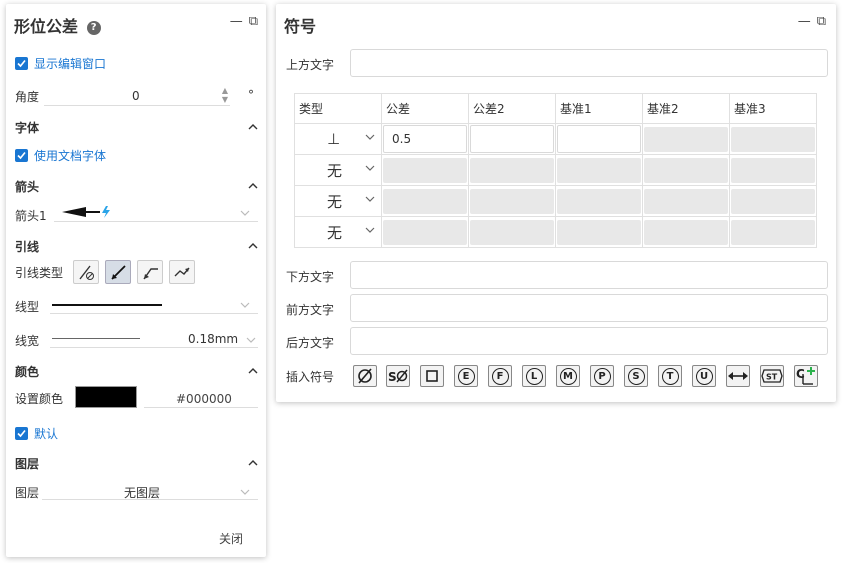  What do you see at coordinates (589, 341) in the screenshot?
I see `back-text-input` at bounding box center [589, 341].